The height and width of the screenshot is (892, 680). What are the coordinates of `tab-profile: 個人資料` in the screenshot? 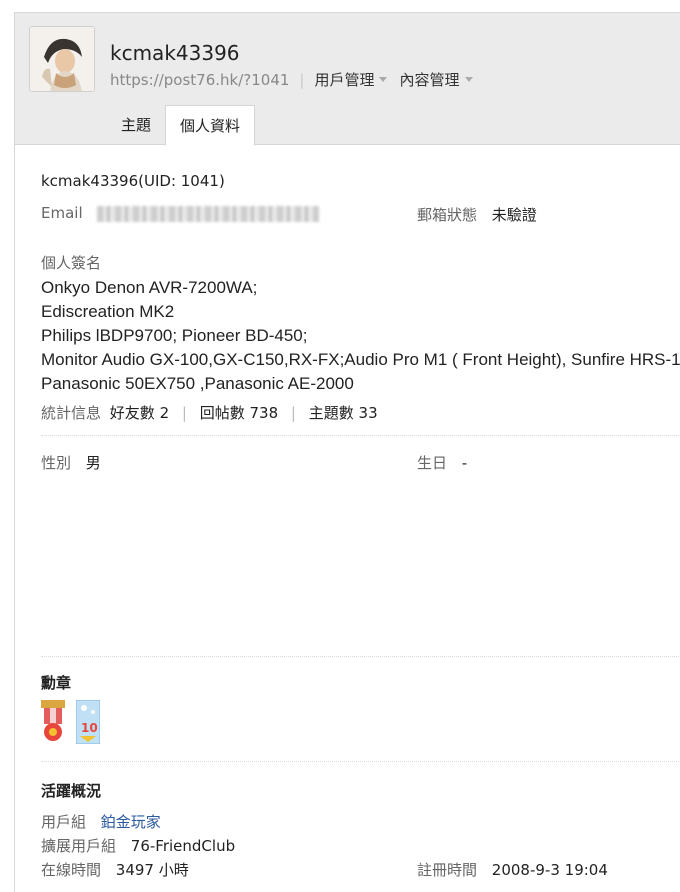 It's located at (210, 125).